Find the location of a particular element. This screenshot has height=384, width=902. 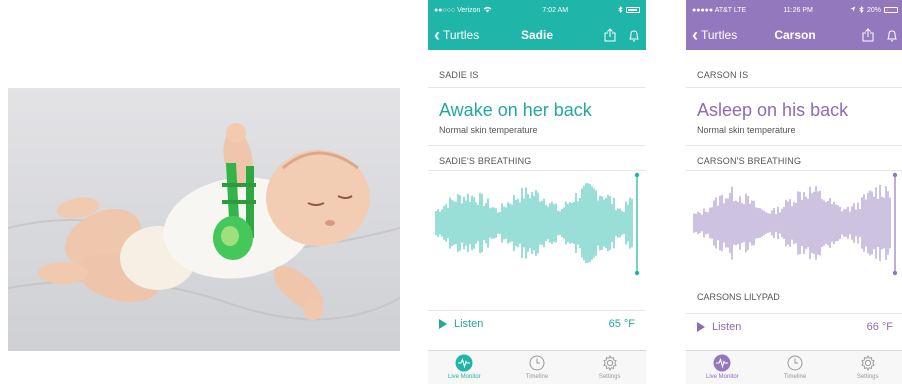

location-icon is located at coordinates (853, 10).